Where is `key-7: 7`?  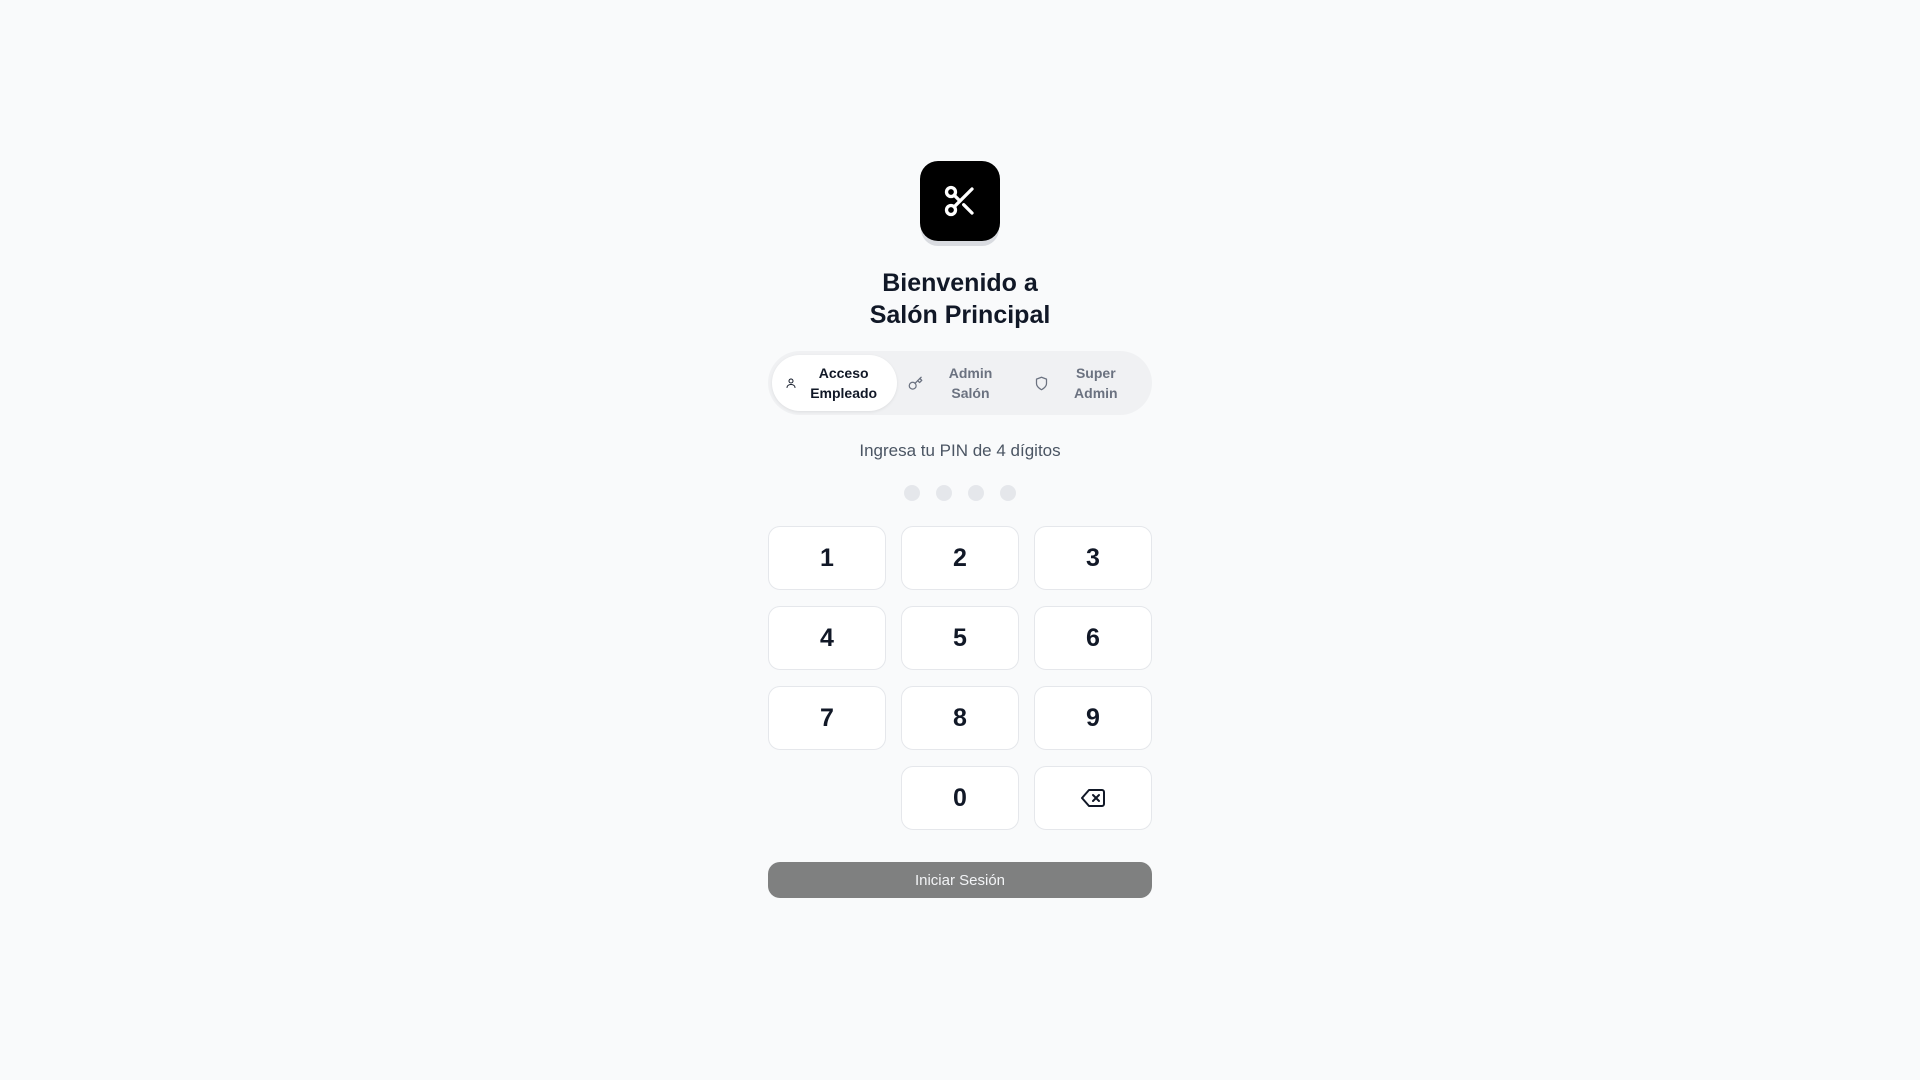
key-7: 7 is located at coordinates (827, 718).